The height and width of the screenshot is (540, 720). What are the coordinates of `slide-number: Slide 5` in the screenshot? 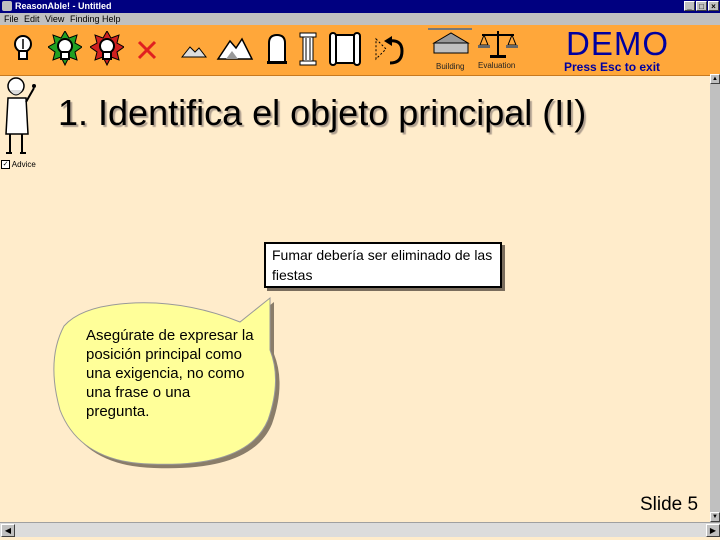 It's located at (669, 504).